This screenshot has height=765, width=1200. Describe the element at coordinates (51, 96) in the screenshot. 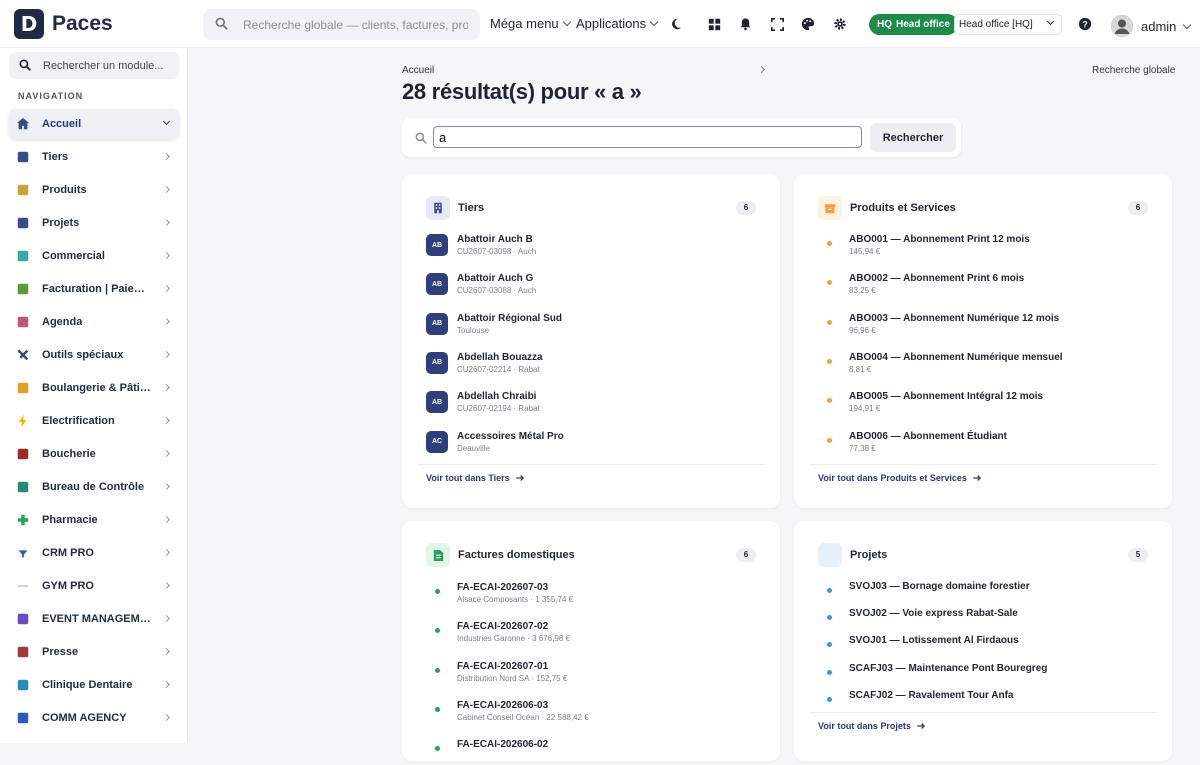

I see `nav-section-label: NAVIGATION` at that location.